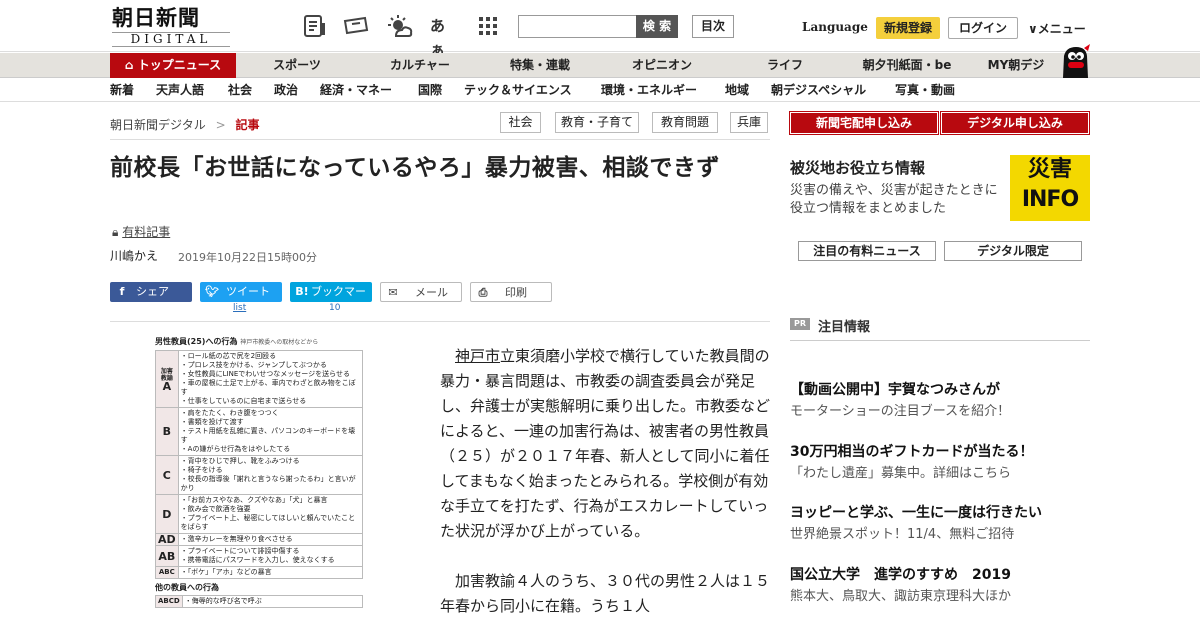 This screenshot has height=630, width=1200. What do you see at coordinates (713, 26) in the screenshot?
I see `toc-button: 目次` at bounding box center [713, 26].